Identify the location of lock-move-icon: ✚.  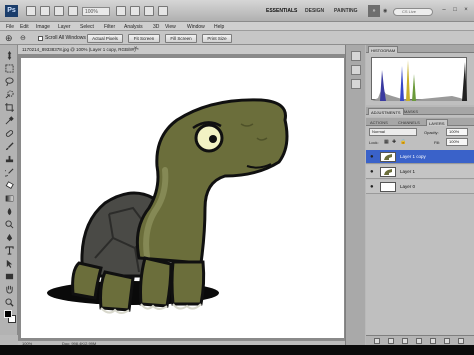
(394, 142).